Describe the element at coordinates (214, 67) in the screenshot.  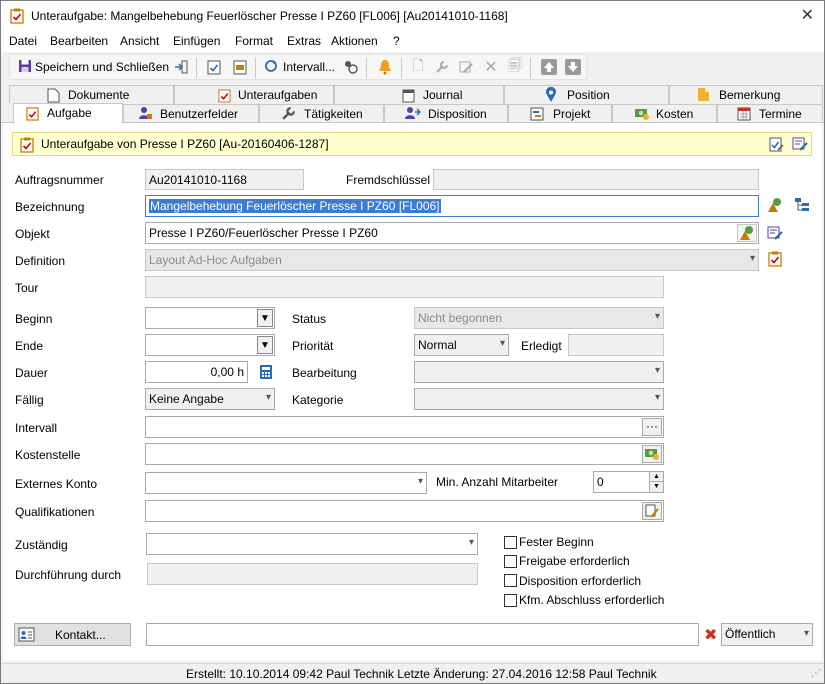
I see `task-check-icon` at that location.